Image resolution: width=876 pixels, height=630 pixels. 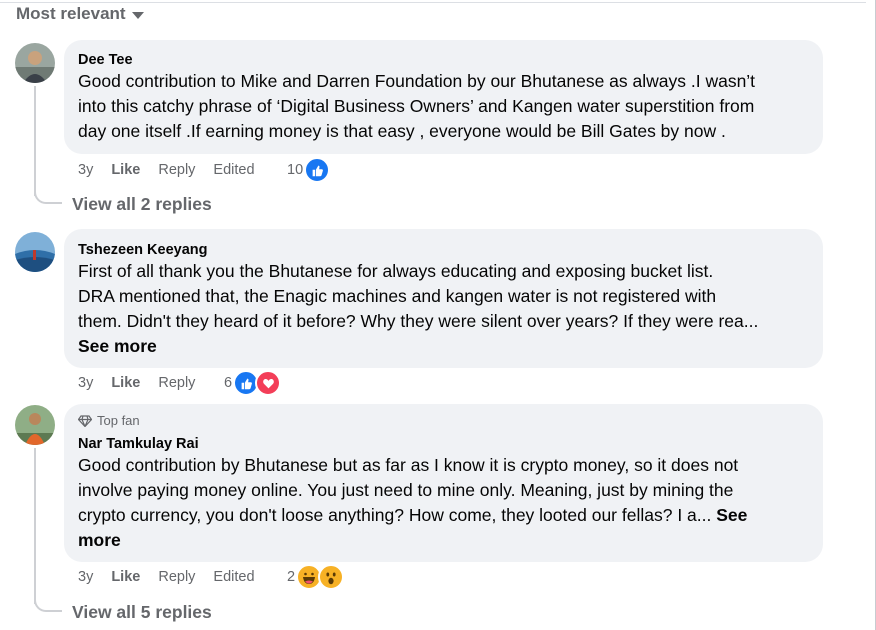 I want to click on reaction-summary: 6, so click(x=253, y=383).